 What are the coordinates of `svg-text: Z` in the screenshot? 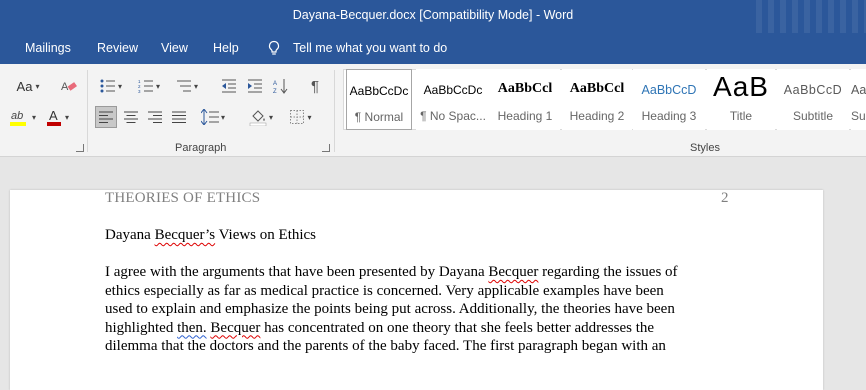 It's located at (275, 91).